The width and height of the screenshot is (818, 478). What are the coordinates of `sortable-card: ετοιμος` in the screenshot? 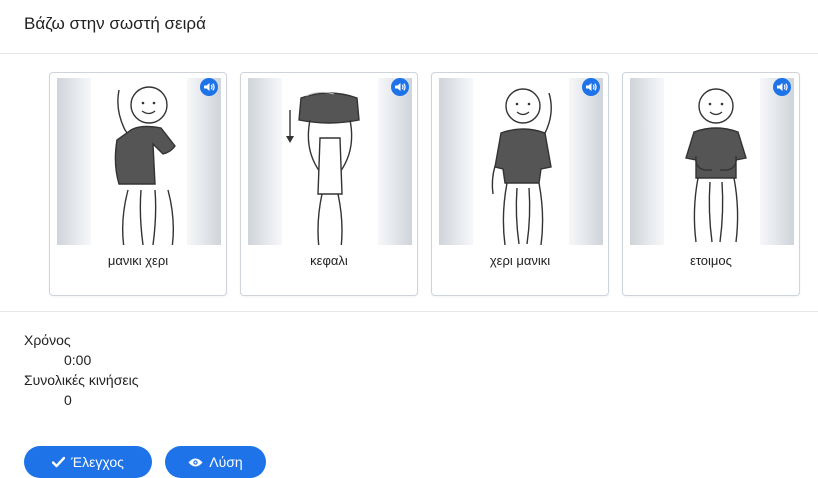 It's located at (711, 184).